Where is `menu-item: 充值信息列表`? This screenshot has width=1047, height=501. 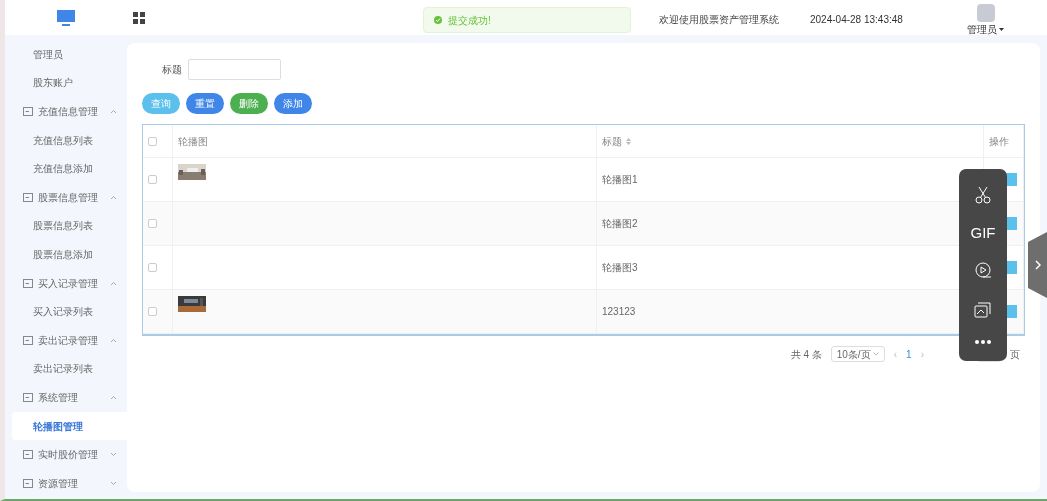
menu-item: 充值信息列表 is located at coordinates (66, 140).